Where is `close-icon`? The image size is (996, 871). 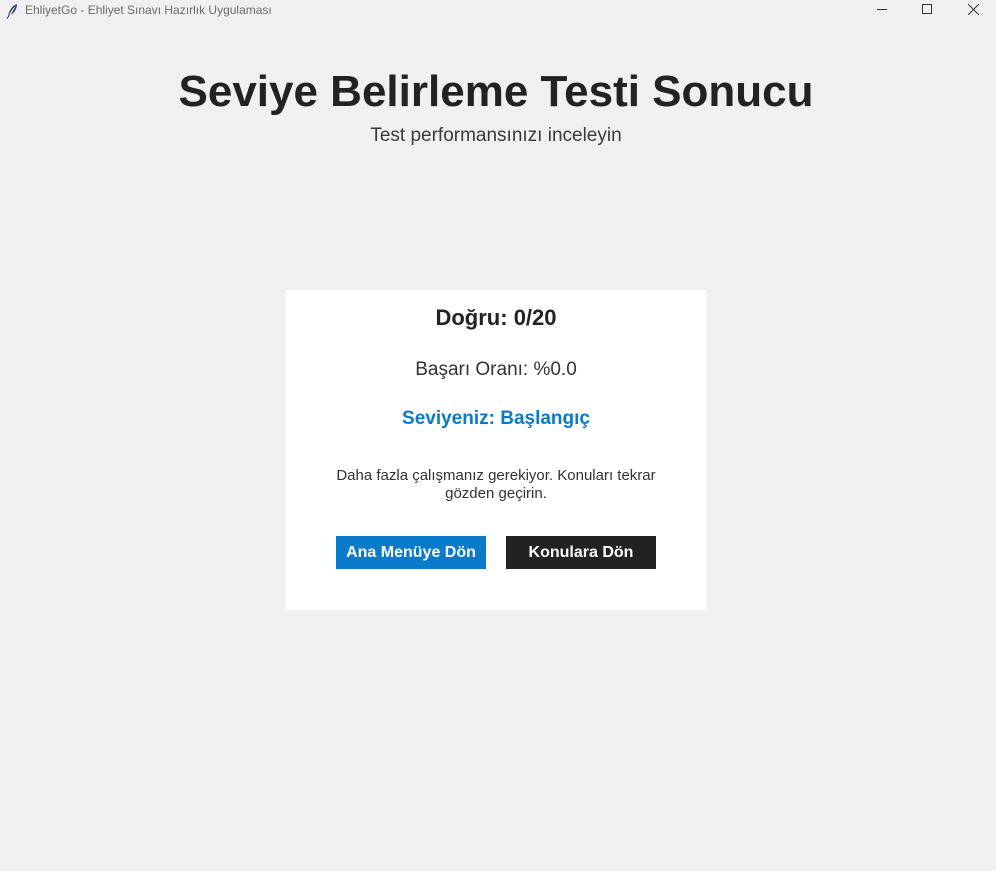 close-icon is located at coordinates (973, 9).